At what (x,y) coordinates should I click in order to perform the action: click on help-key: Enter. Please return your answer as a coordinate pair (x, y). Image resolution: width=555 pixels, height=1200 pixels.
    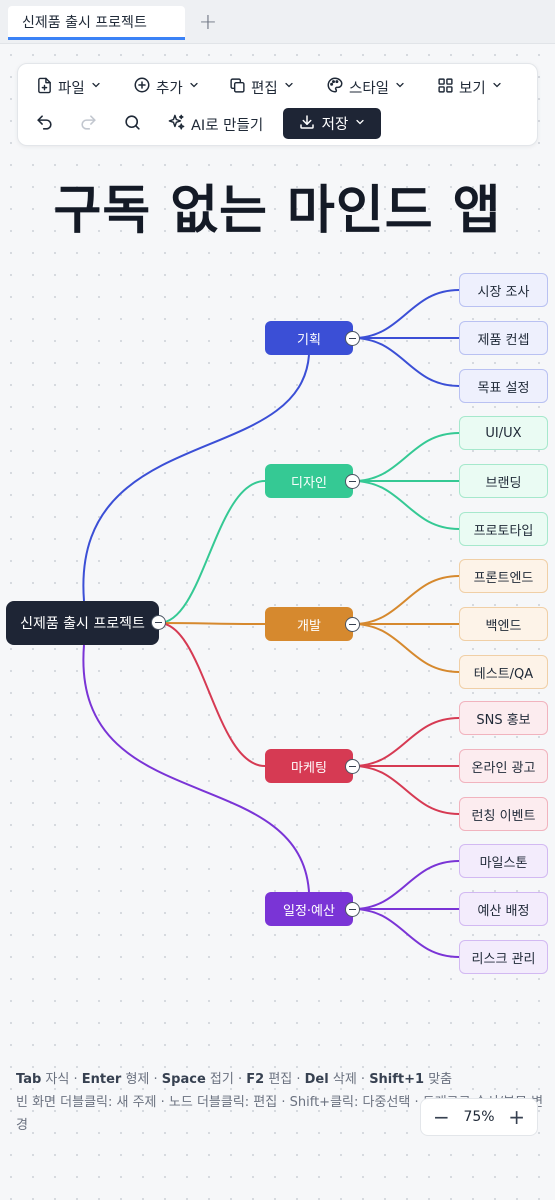
    Looking at the image, I should click on (101, 1079).